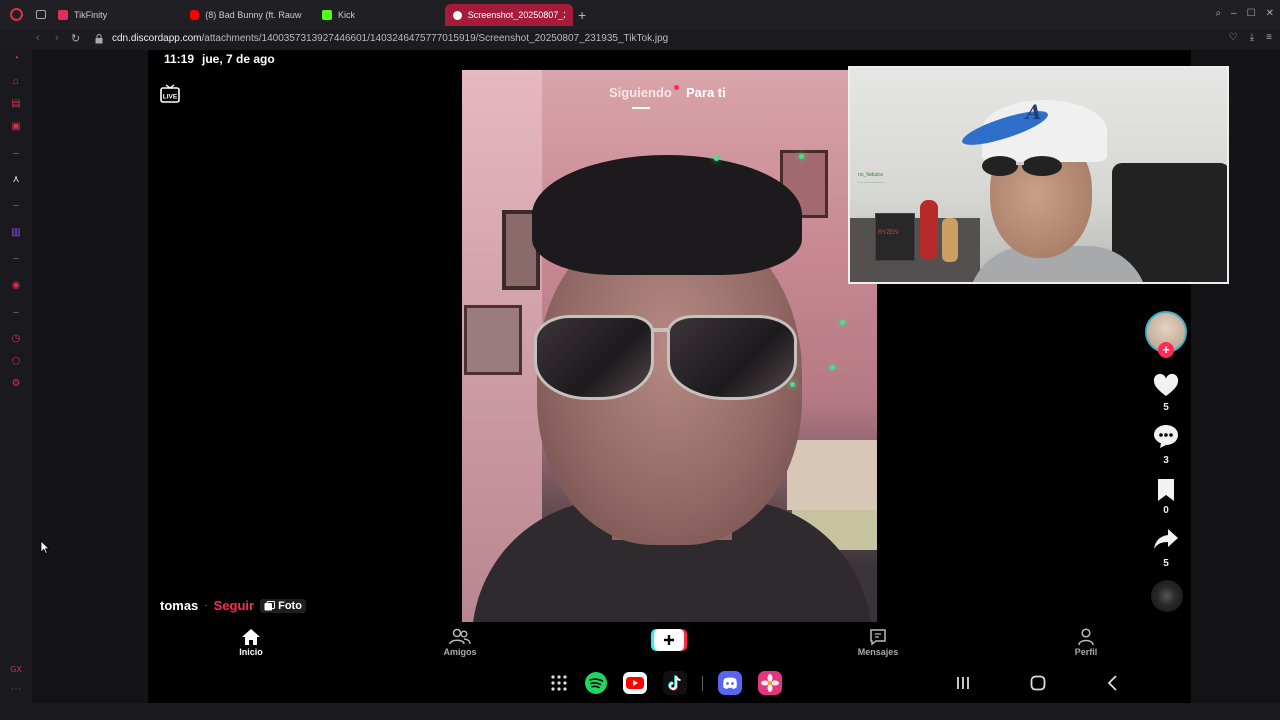 This screenshot has width=1280, height=720. Describe the element at coordinates (16, 362) in the screenshot. I see `extensions-icon: ⬠` at that location.